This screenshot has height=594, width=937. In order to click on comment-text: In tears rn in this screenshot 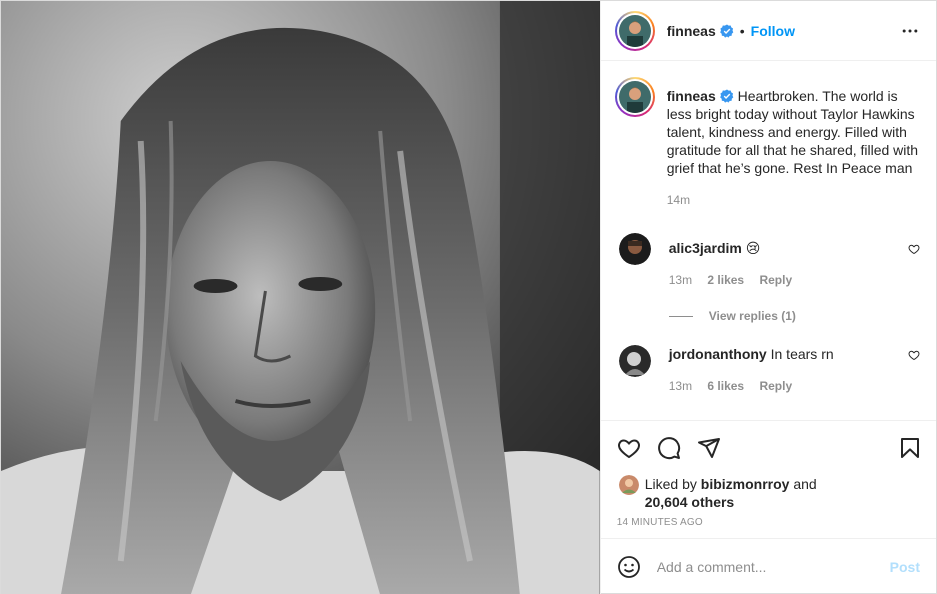, I will do `click(802, 354)`.